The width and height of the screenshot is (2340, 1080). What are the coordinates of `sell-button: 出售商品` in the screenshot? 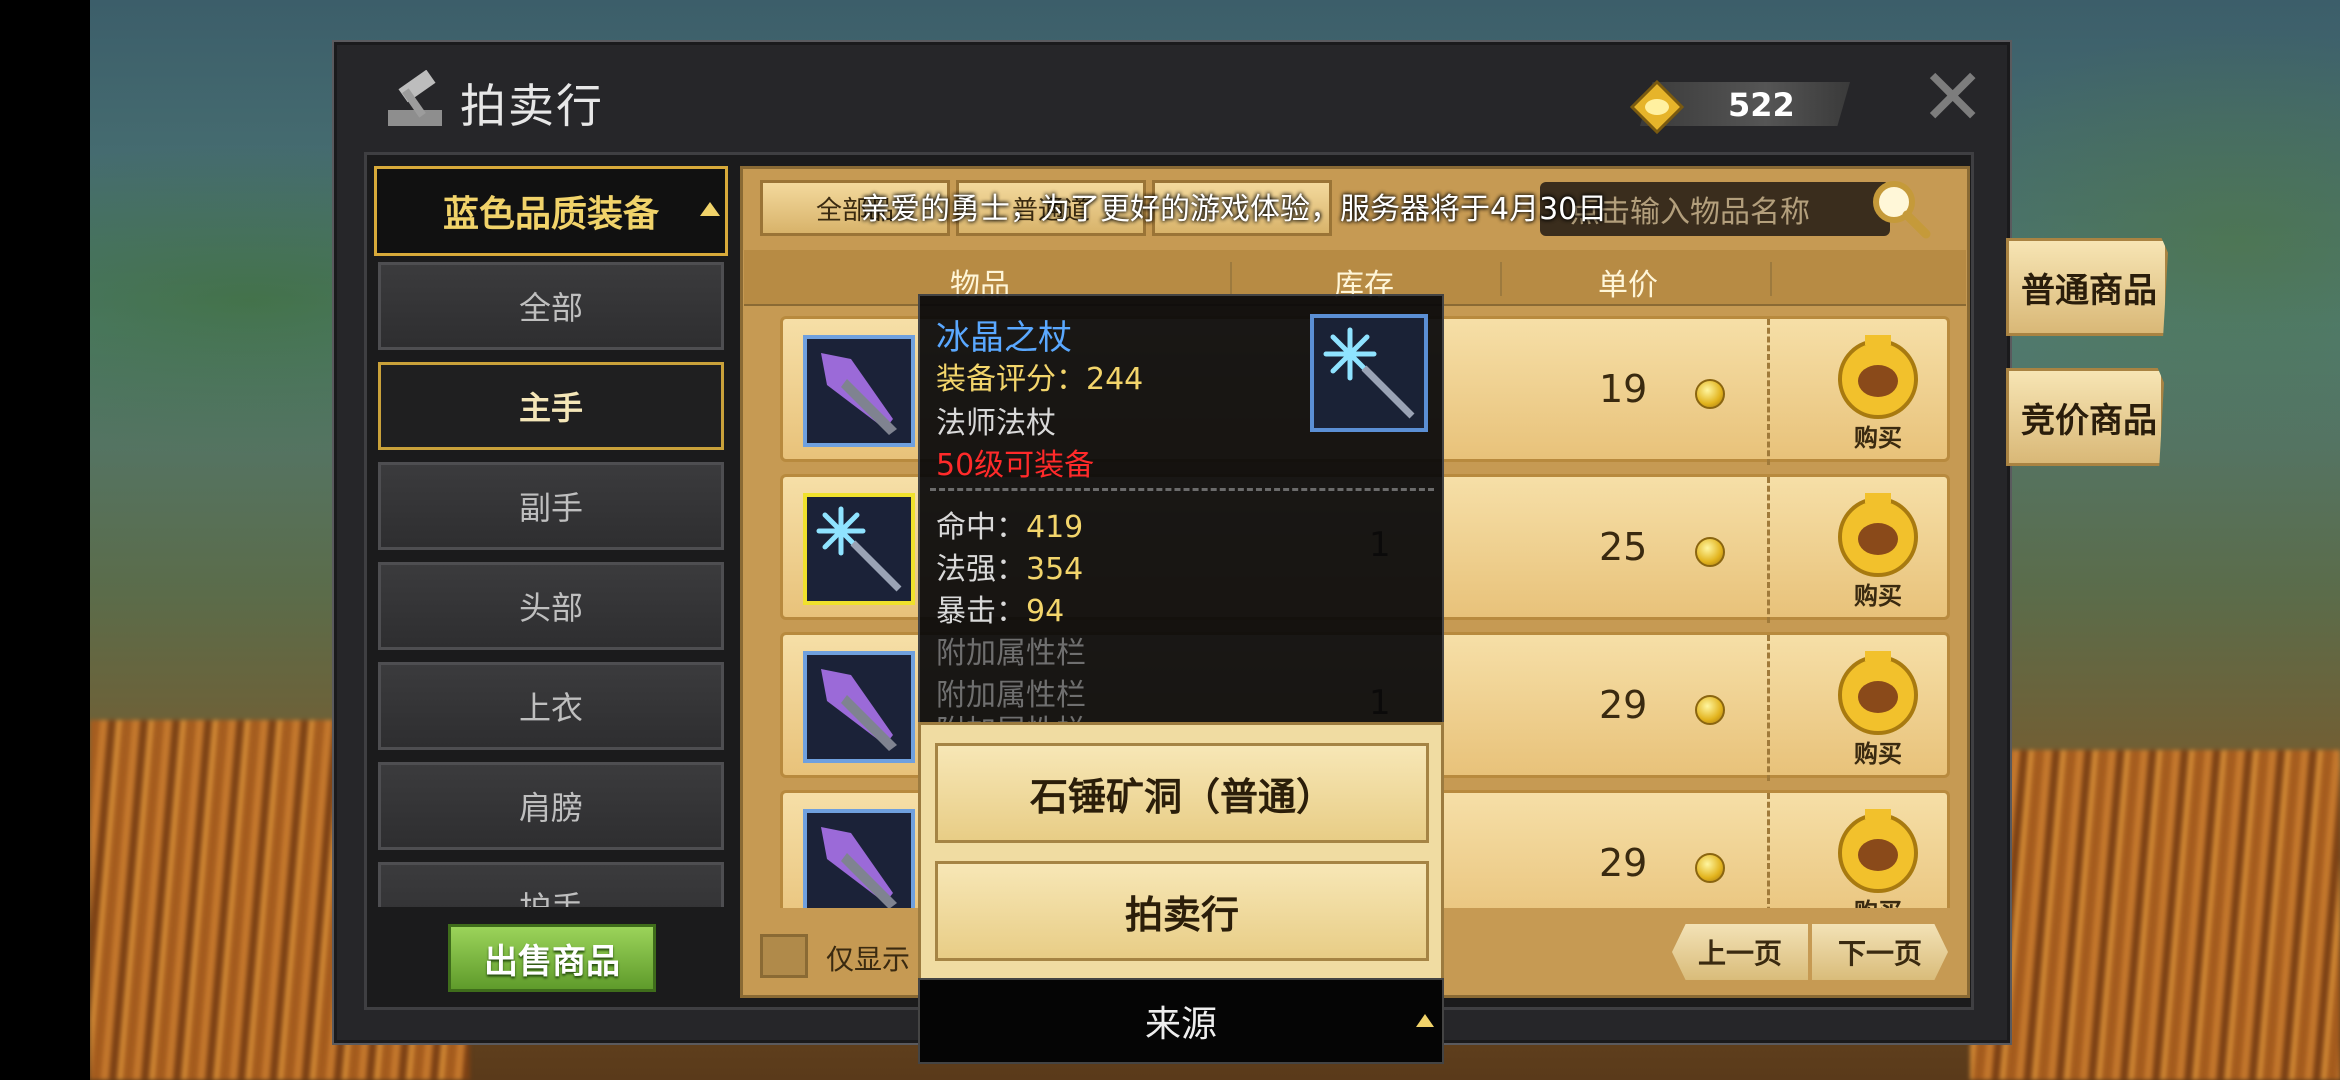 It's located at (552, 958).